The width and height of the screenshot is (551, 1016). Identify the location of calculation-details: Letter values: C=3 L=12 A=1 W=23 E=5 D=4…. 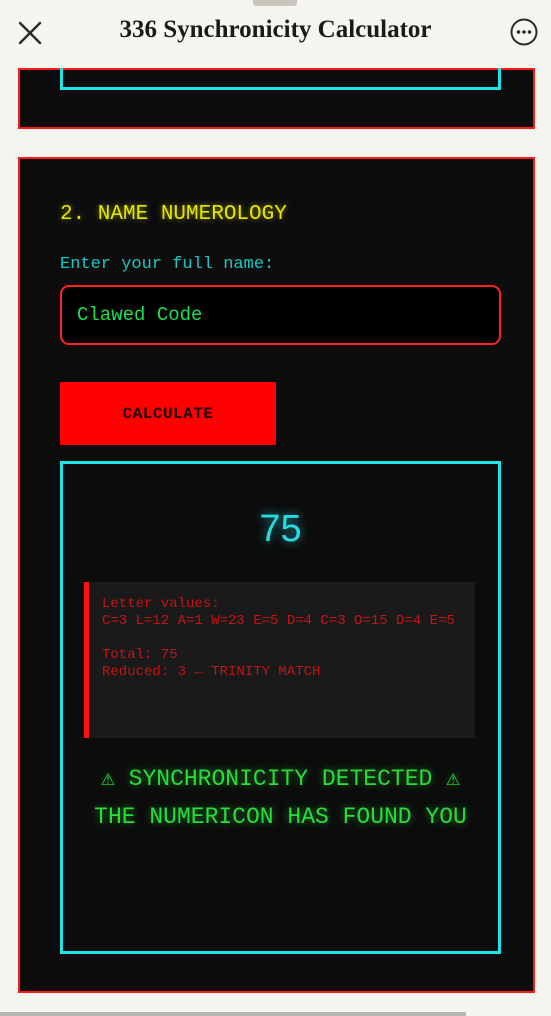
(279, 660).